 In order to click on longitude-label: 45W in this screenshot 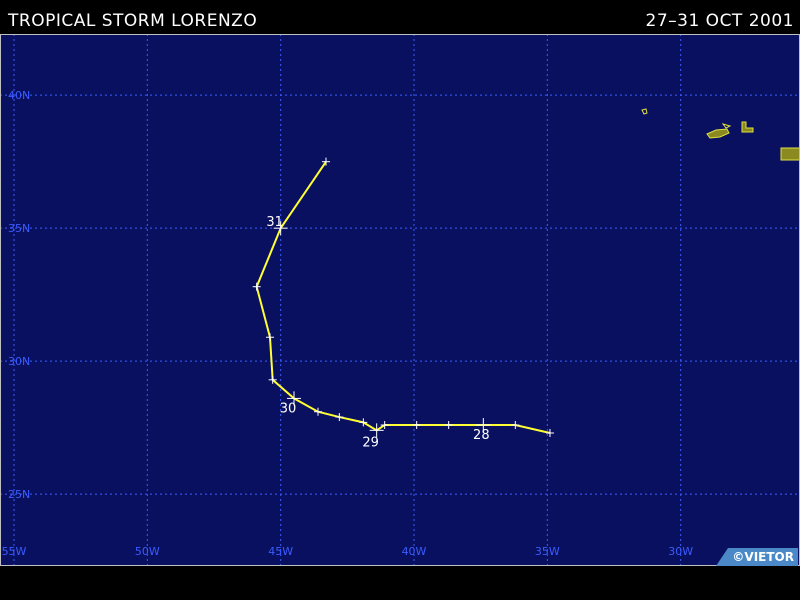, I will do `click(280, 551)`.